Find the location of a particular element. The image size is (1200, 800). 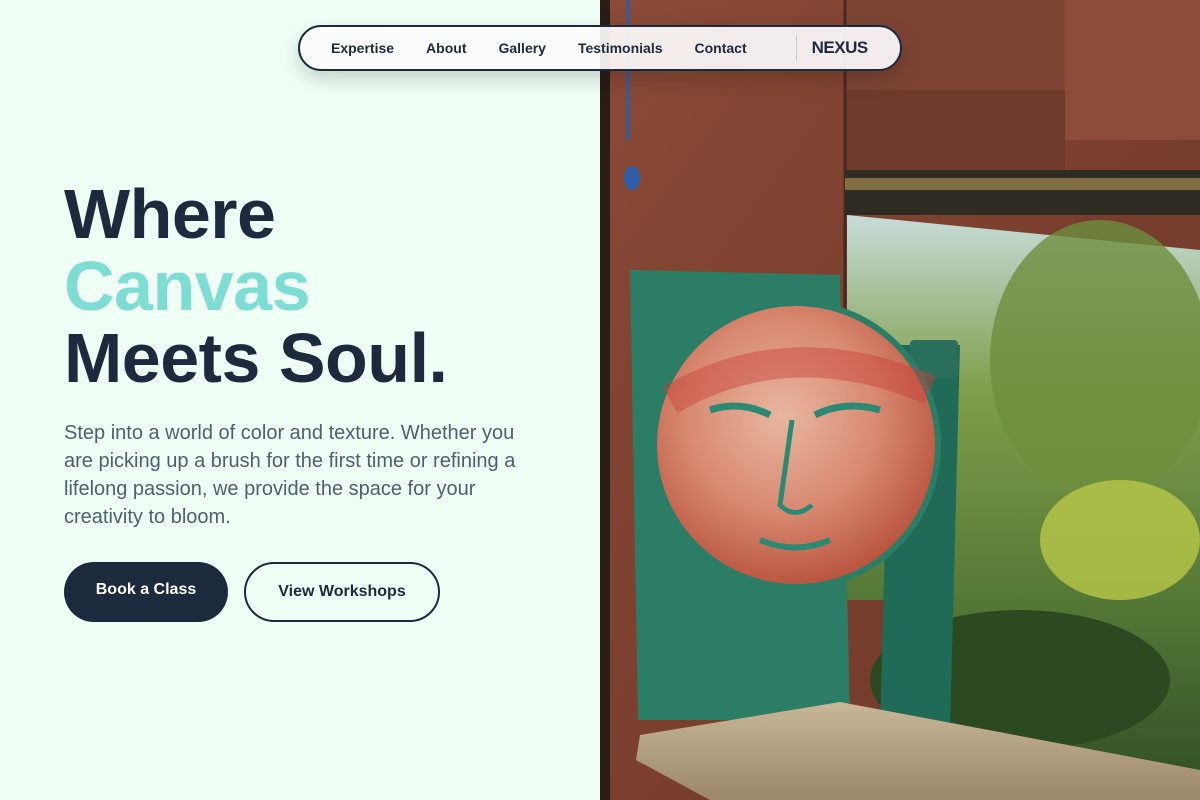

hero-title-line-1: Where is located at coordinates (170, 214).